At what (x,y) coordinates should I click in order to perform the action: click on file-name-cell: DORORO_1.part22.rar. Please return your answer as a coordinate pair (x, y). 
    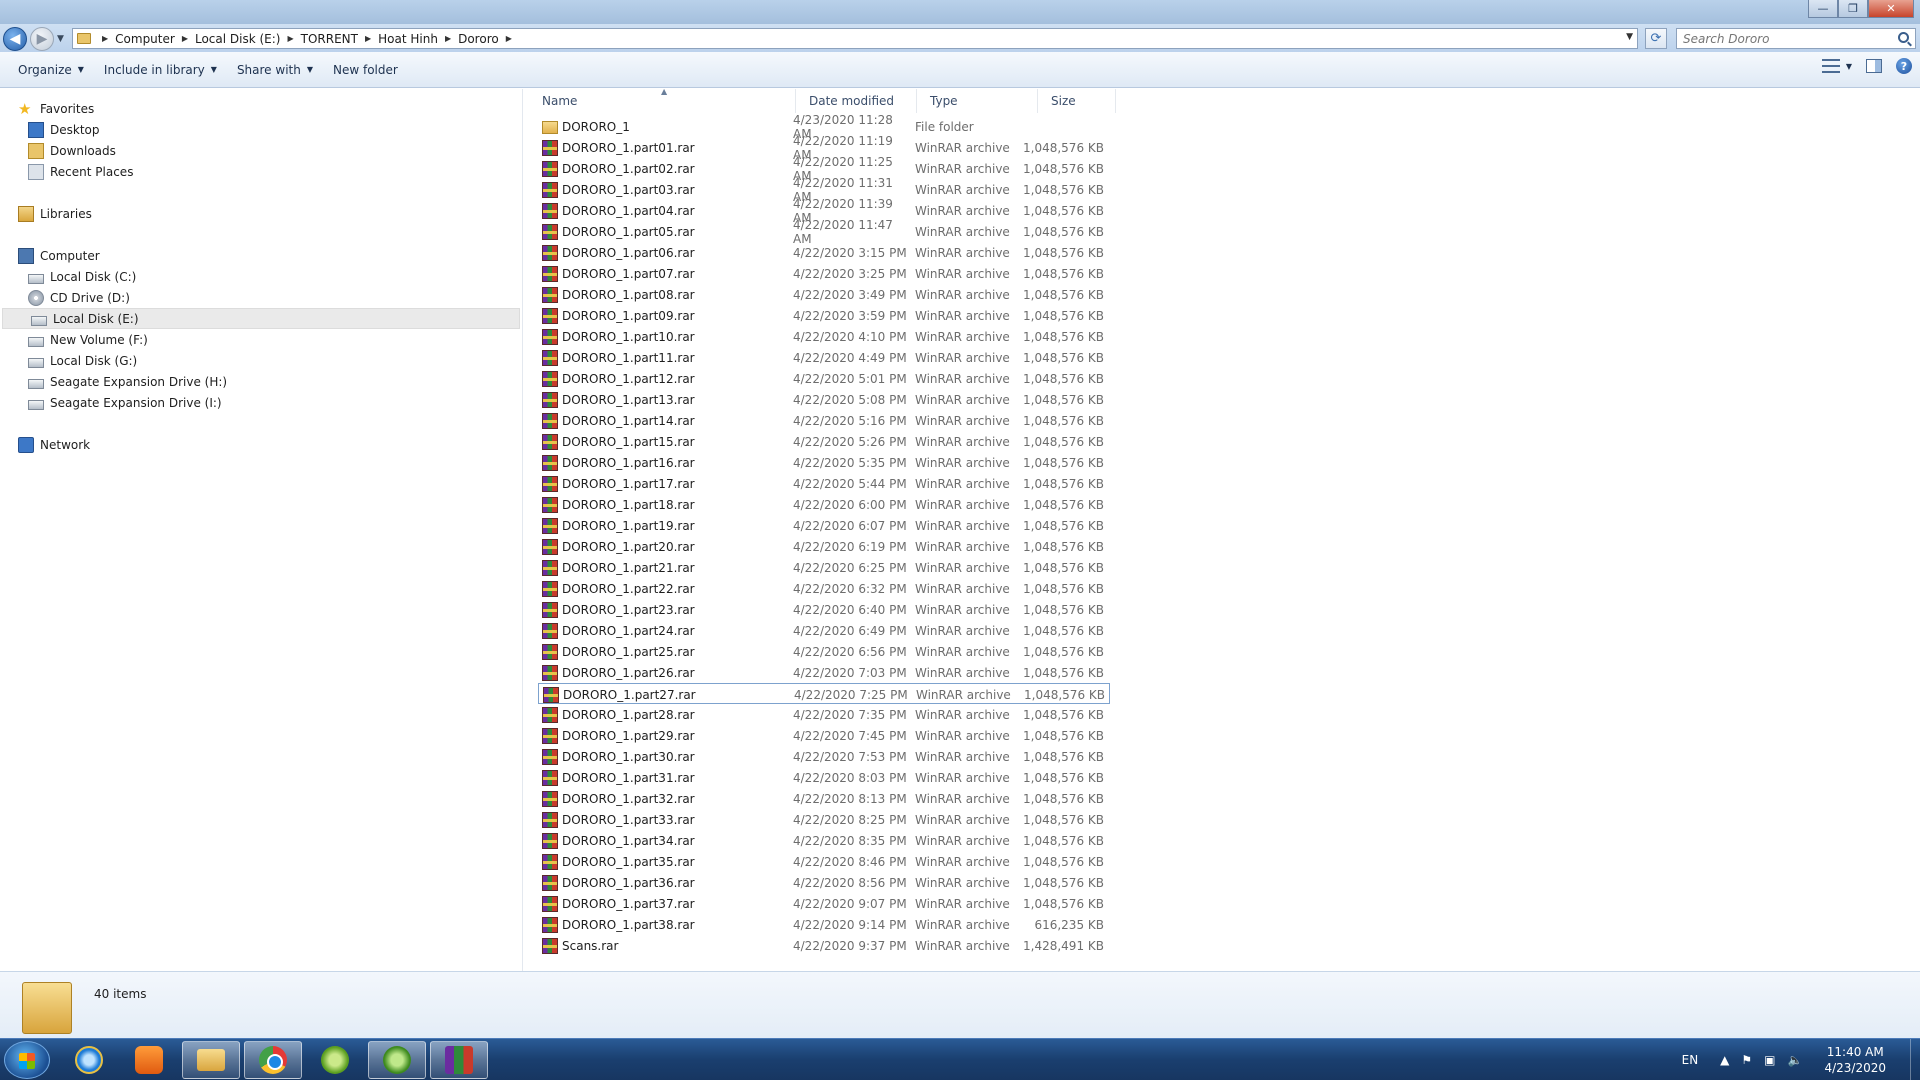
    Looking at the image, I should click on (667, 588).